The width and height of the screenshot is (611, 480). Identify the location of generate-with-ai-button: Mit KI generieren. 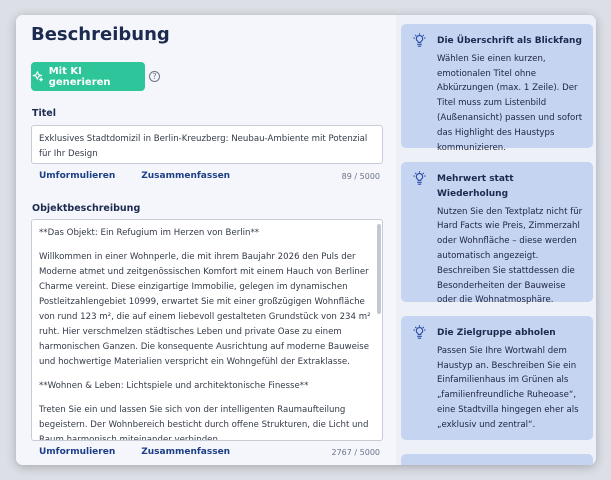
(88, 76).